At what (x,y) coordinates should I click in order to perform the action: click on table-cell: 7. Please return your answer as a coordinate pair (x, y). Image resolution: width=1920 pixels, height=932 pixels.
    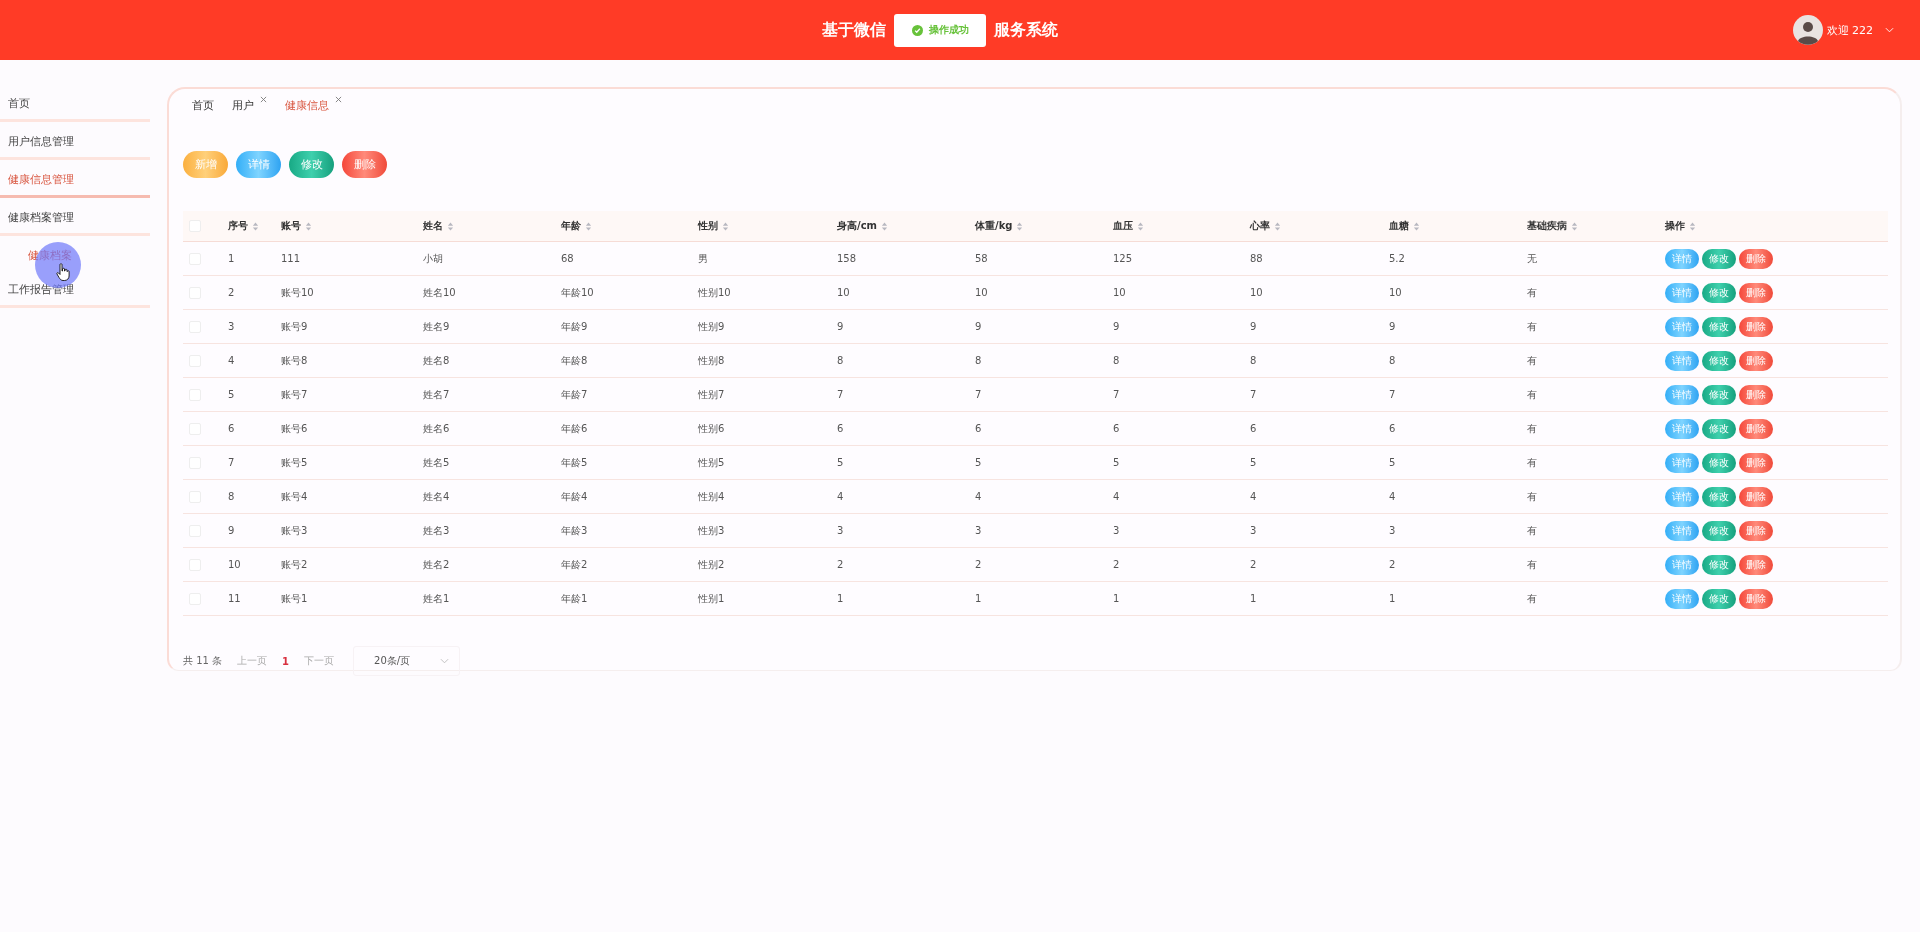
    Looking at the image, I should click on (1116, 394).